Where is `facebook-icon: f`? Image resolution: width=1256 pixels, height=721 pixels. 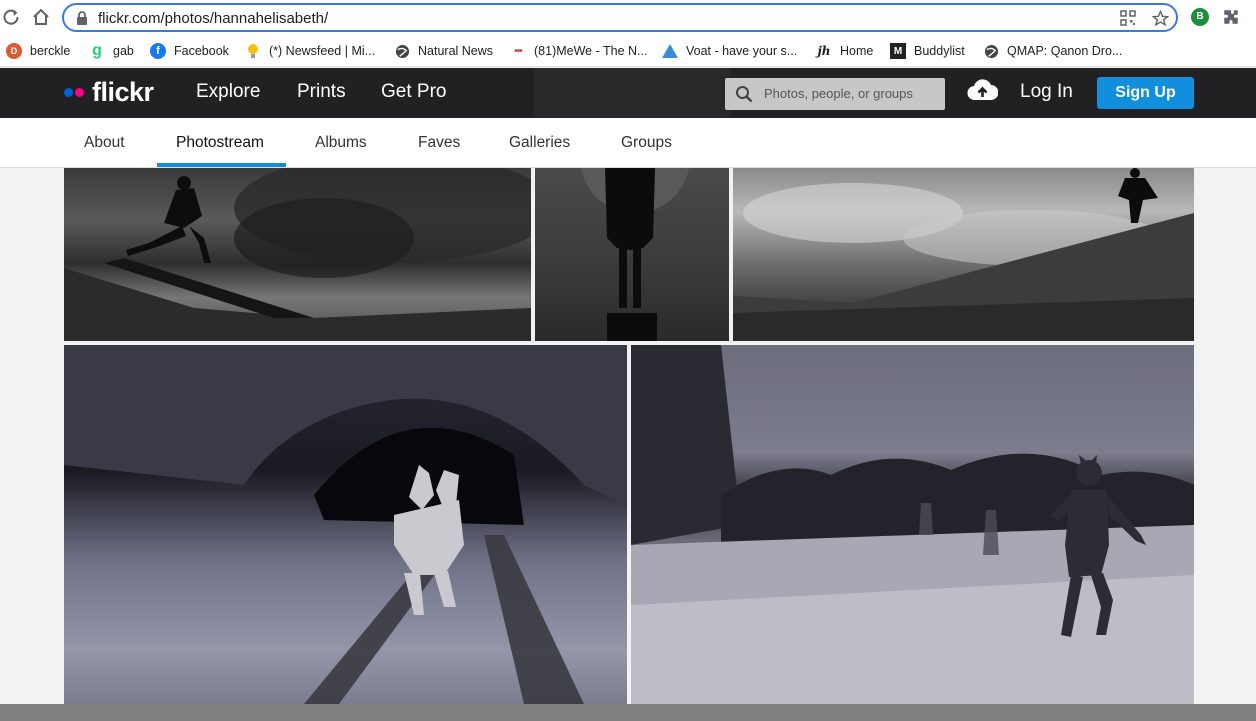
facebook-icon: f is located at coordinates (158, 51).